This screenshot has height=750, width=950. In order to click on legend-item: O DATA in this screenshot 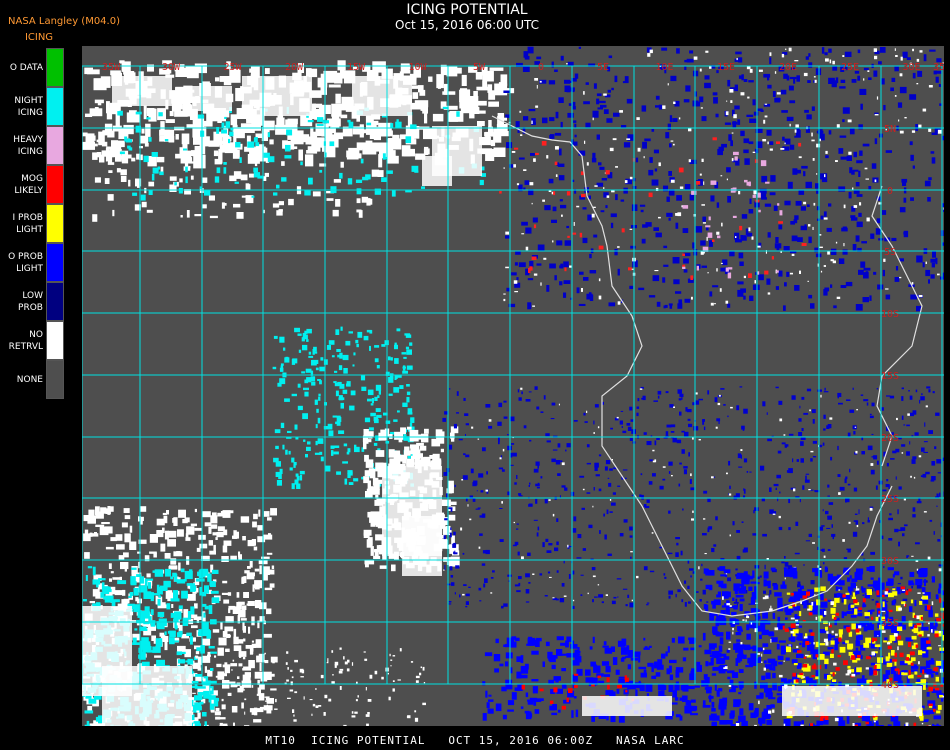, I will do `click(33, 67)`.